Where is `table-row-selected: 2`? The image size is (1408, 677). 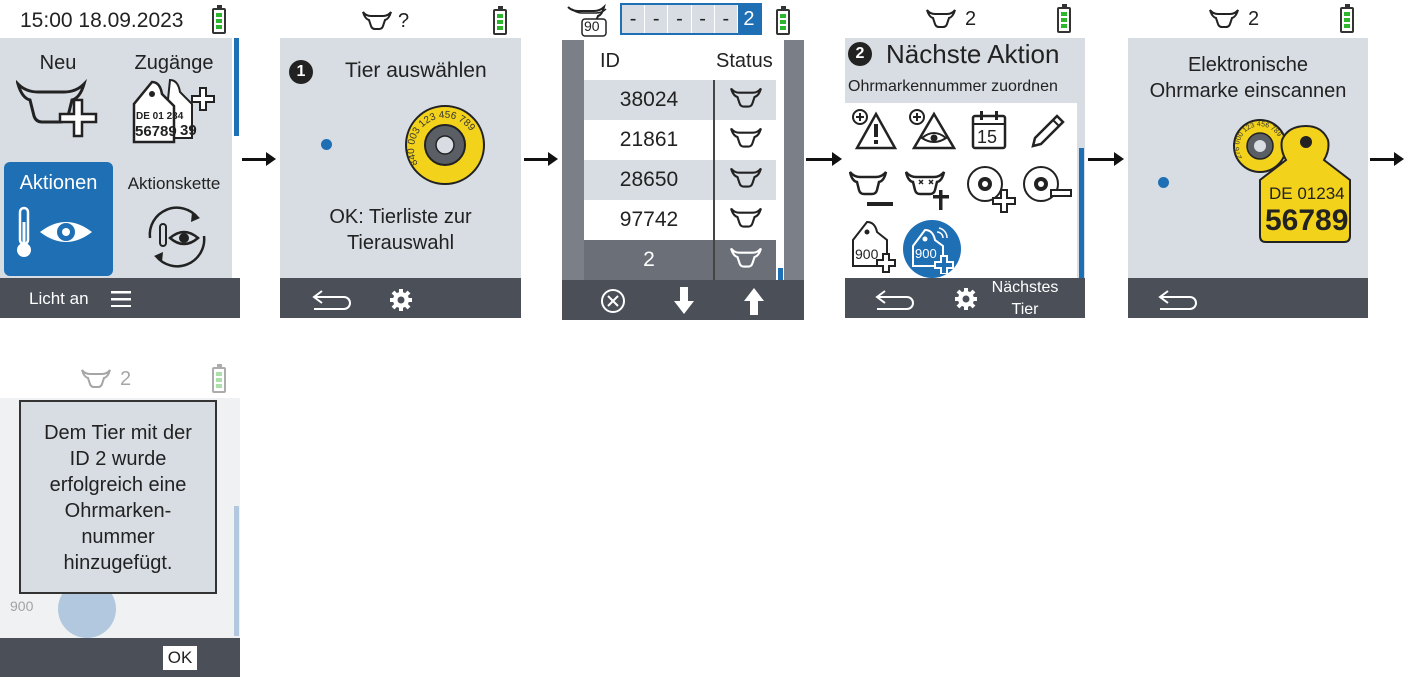
table-row-selected: 2 is located at coordinates (680, 260).